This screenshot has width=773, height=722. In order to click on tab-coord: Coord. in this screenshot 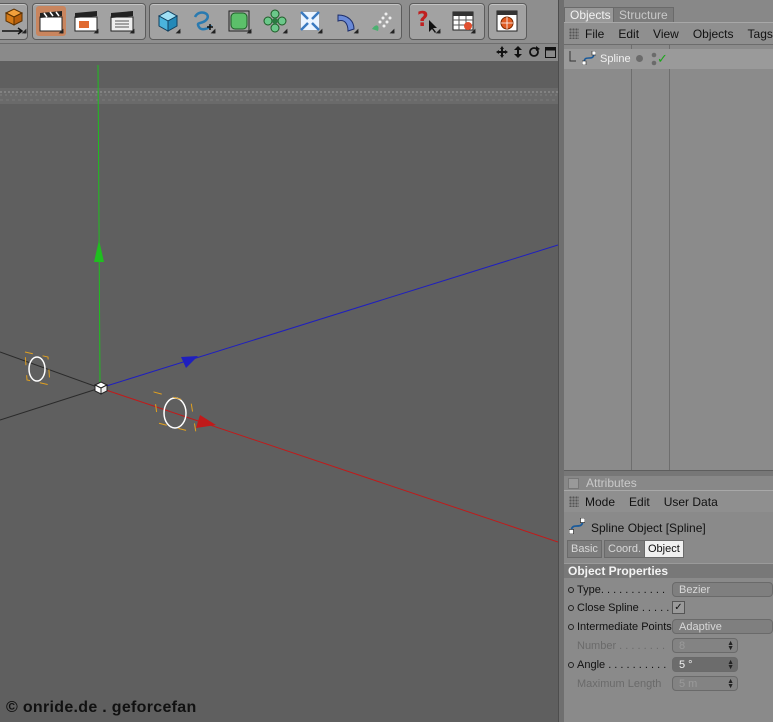, I will do `click(625, 549)`.